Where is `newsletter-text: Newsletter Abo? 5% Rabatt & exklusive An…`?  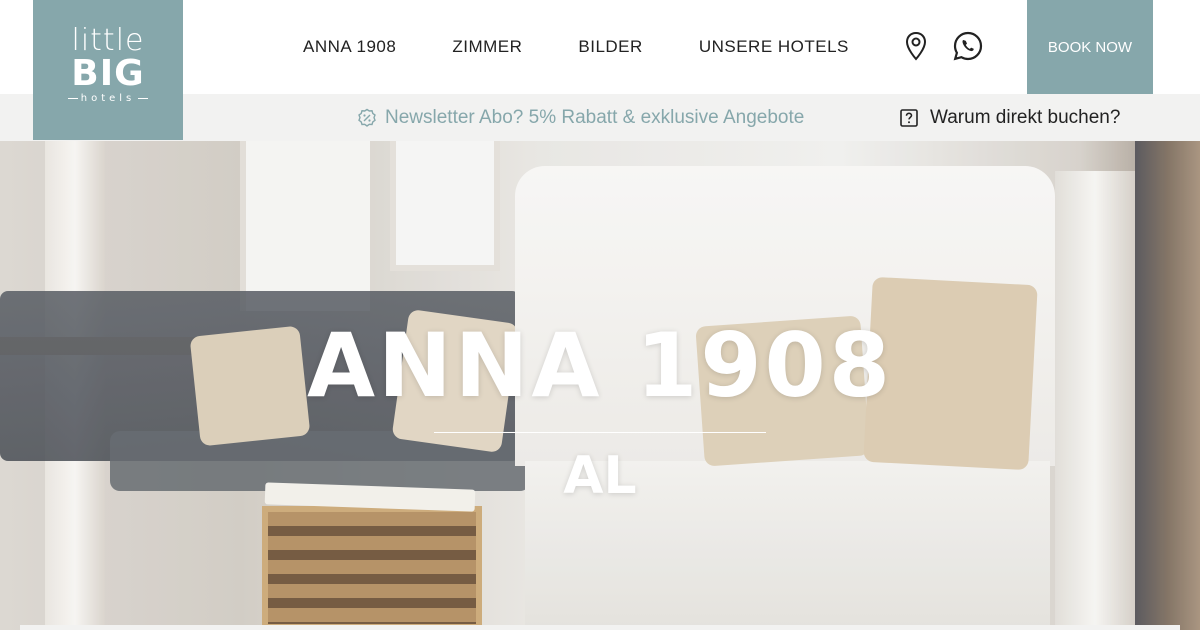 newsletter-text: Newsletter Abo? 5% Rabatt & exklusive An… is located at coordinates (595, 117).